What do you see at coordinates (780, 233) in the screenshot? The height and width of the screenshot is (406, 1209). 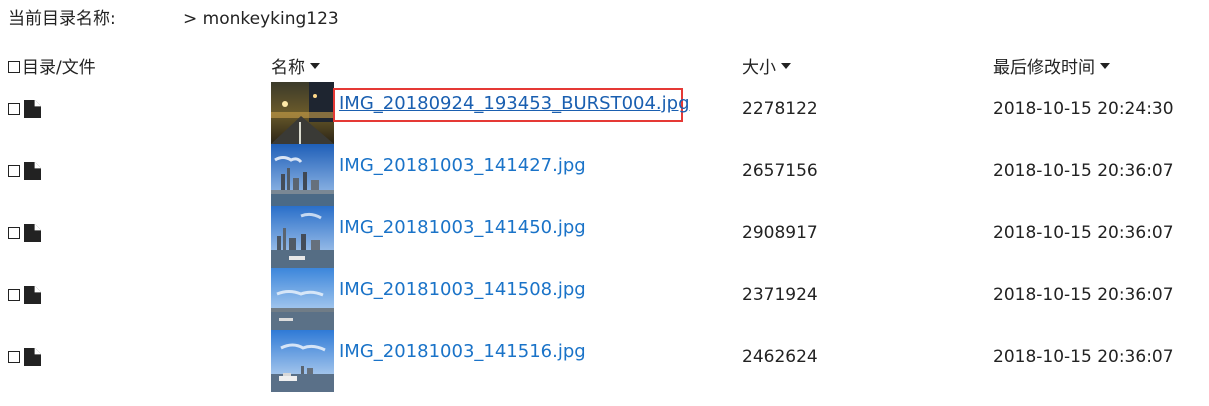 I see `file-size: 2908917` at bounding box center [780, 233].